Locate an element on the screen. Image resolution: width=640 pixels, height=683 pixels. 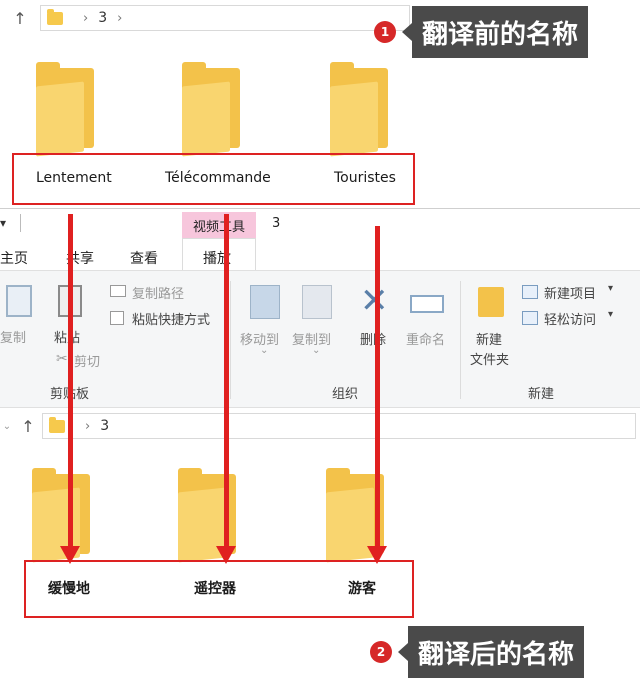
group-label-organize: 组织 is located at coordinates (345, 394).